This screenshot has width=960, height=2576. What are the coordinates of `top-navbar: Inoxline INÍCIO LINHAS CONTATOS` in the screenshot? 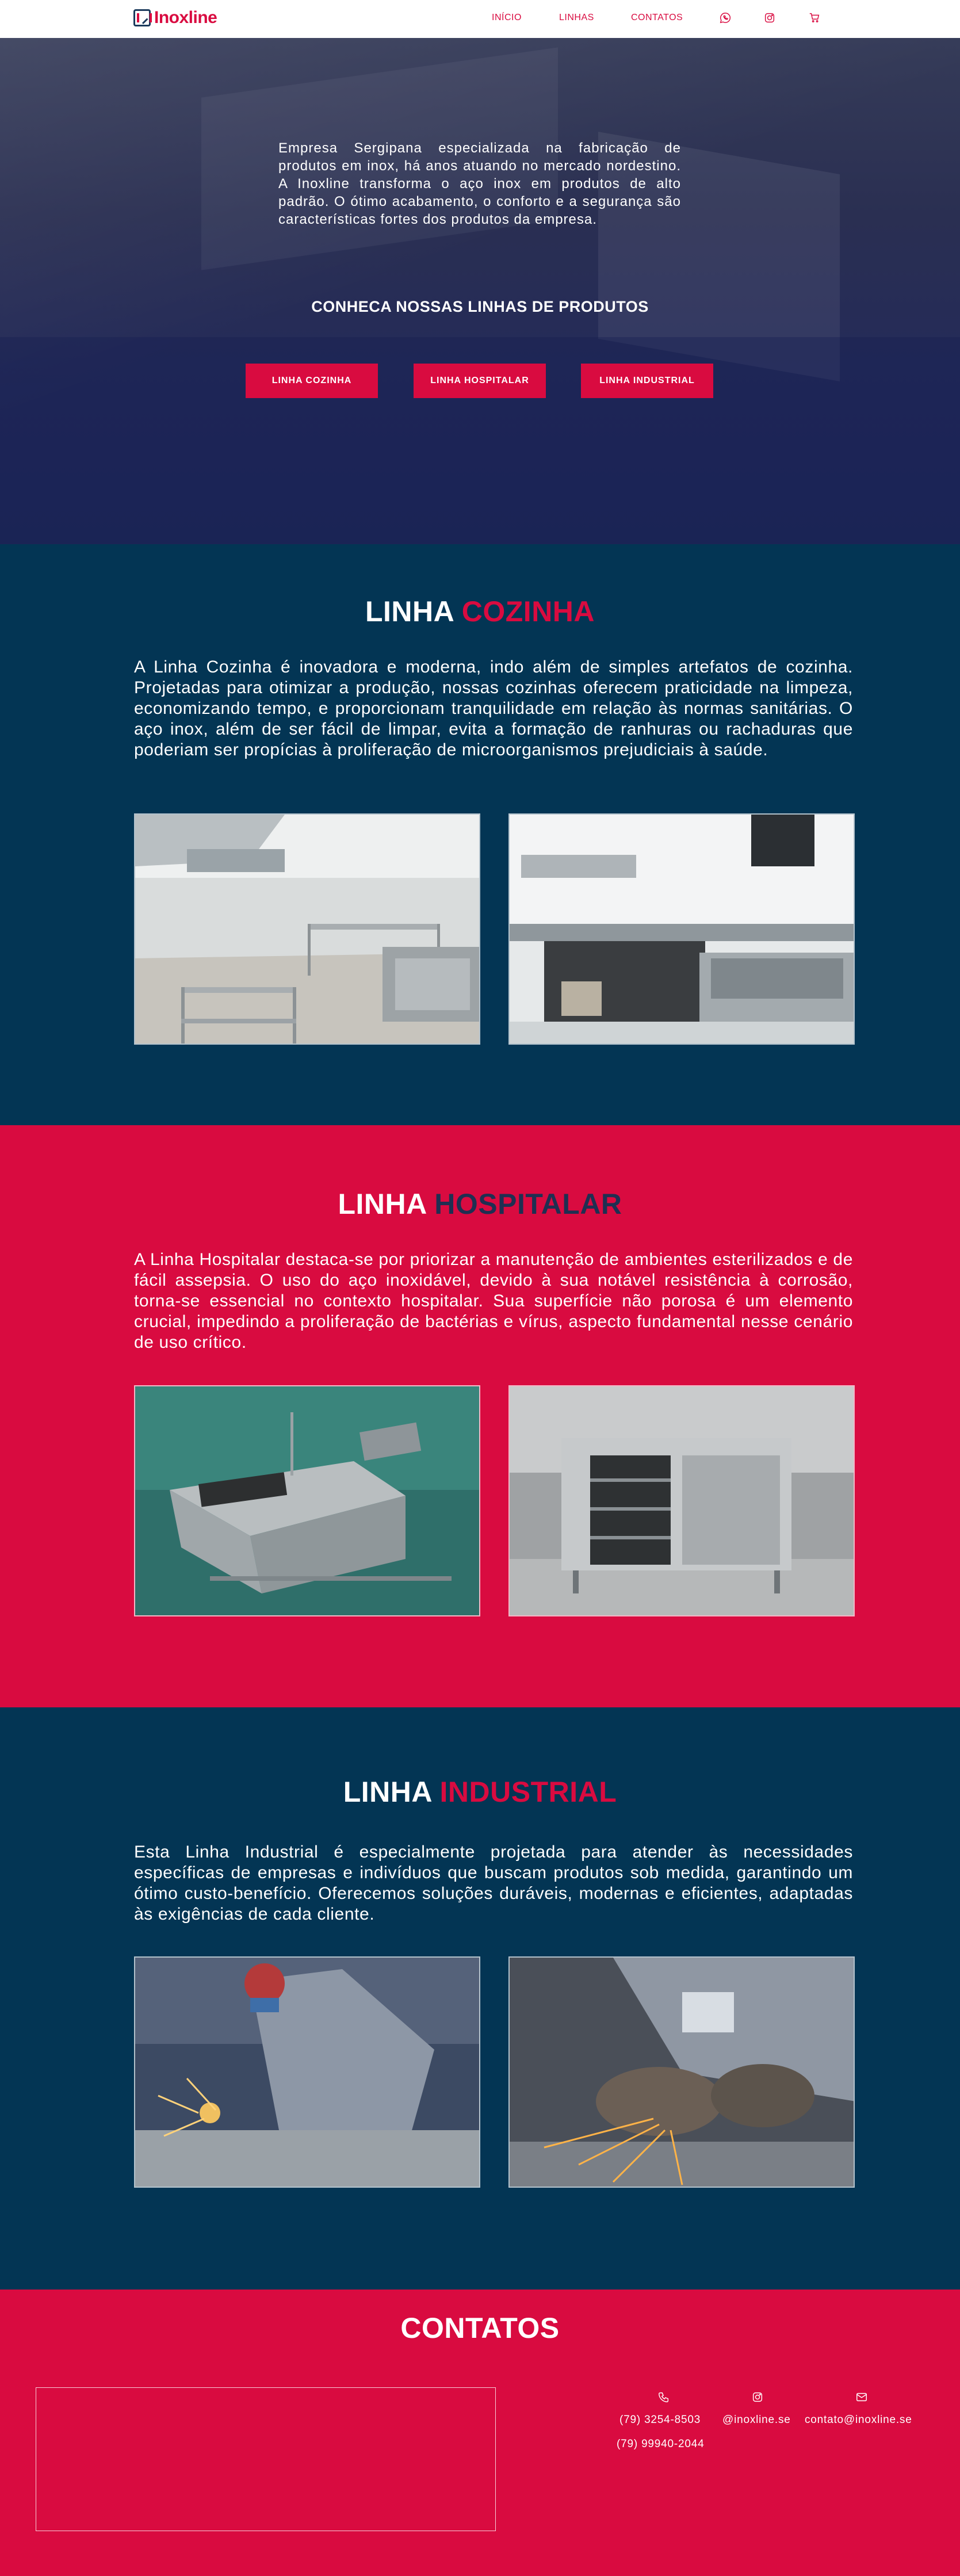 It's located at (480, 19).